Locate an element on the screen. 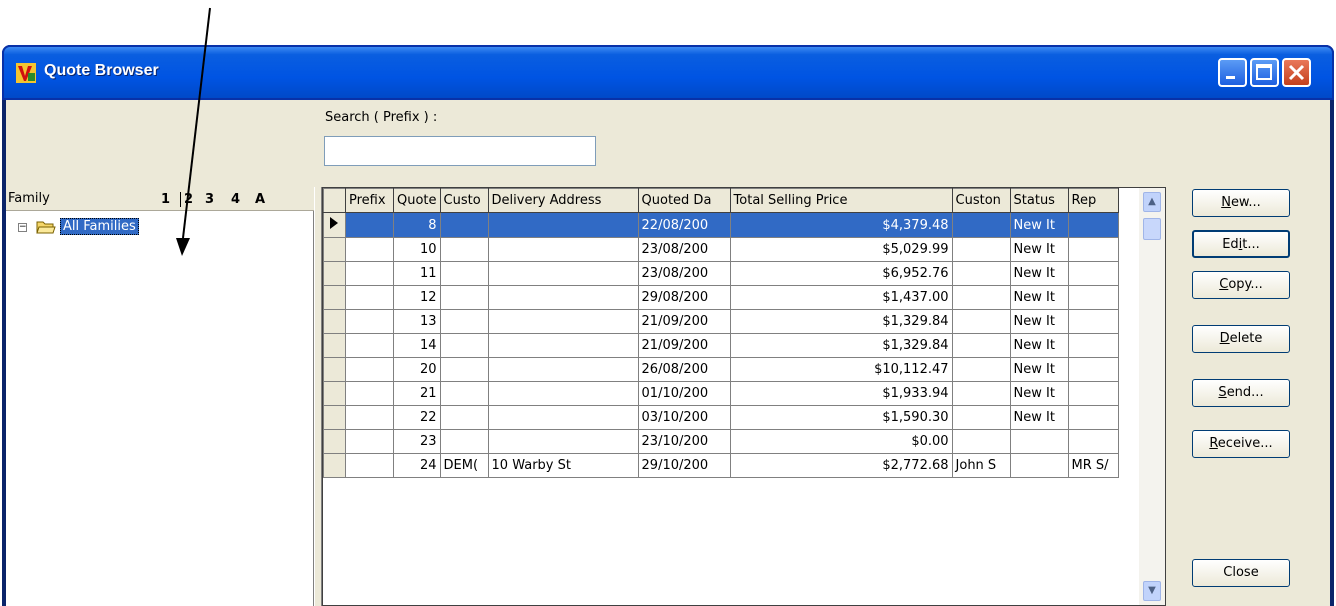 This screenshot has height=606, width=1336. cell-customer: John S is located at coordinates (981, 465).